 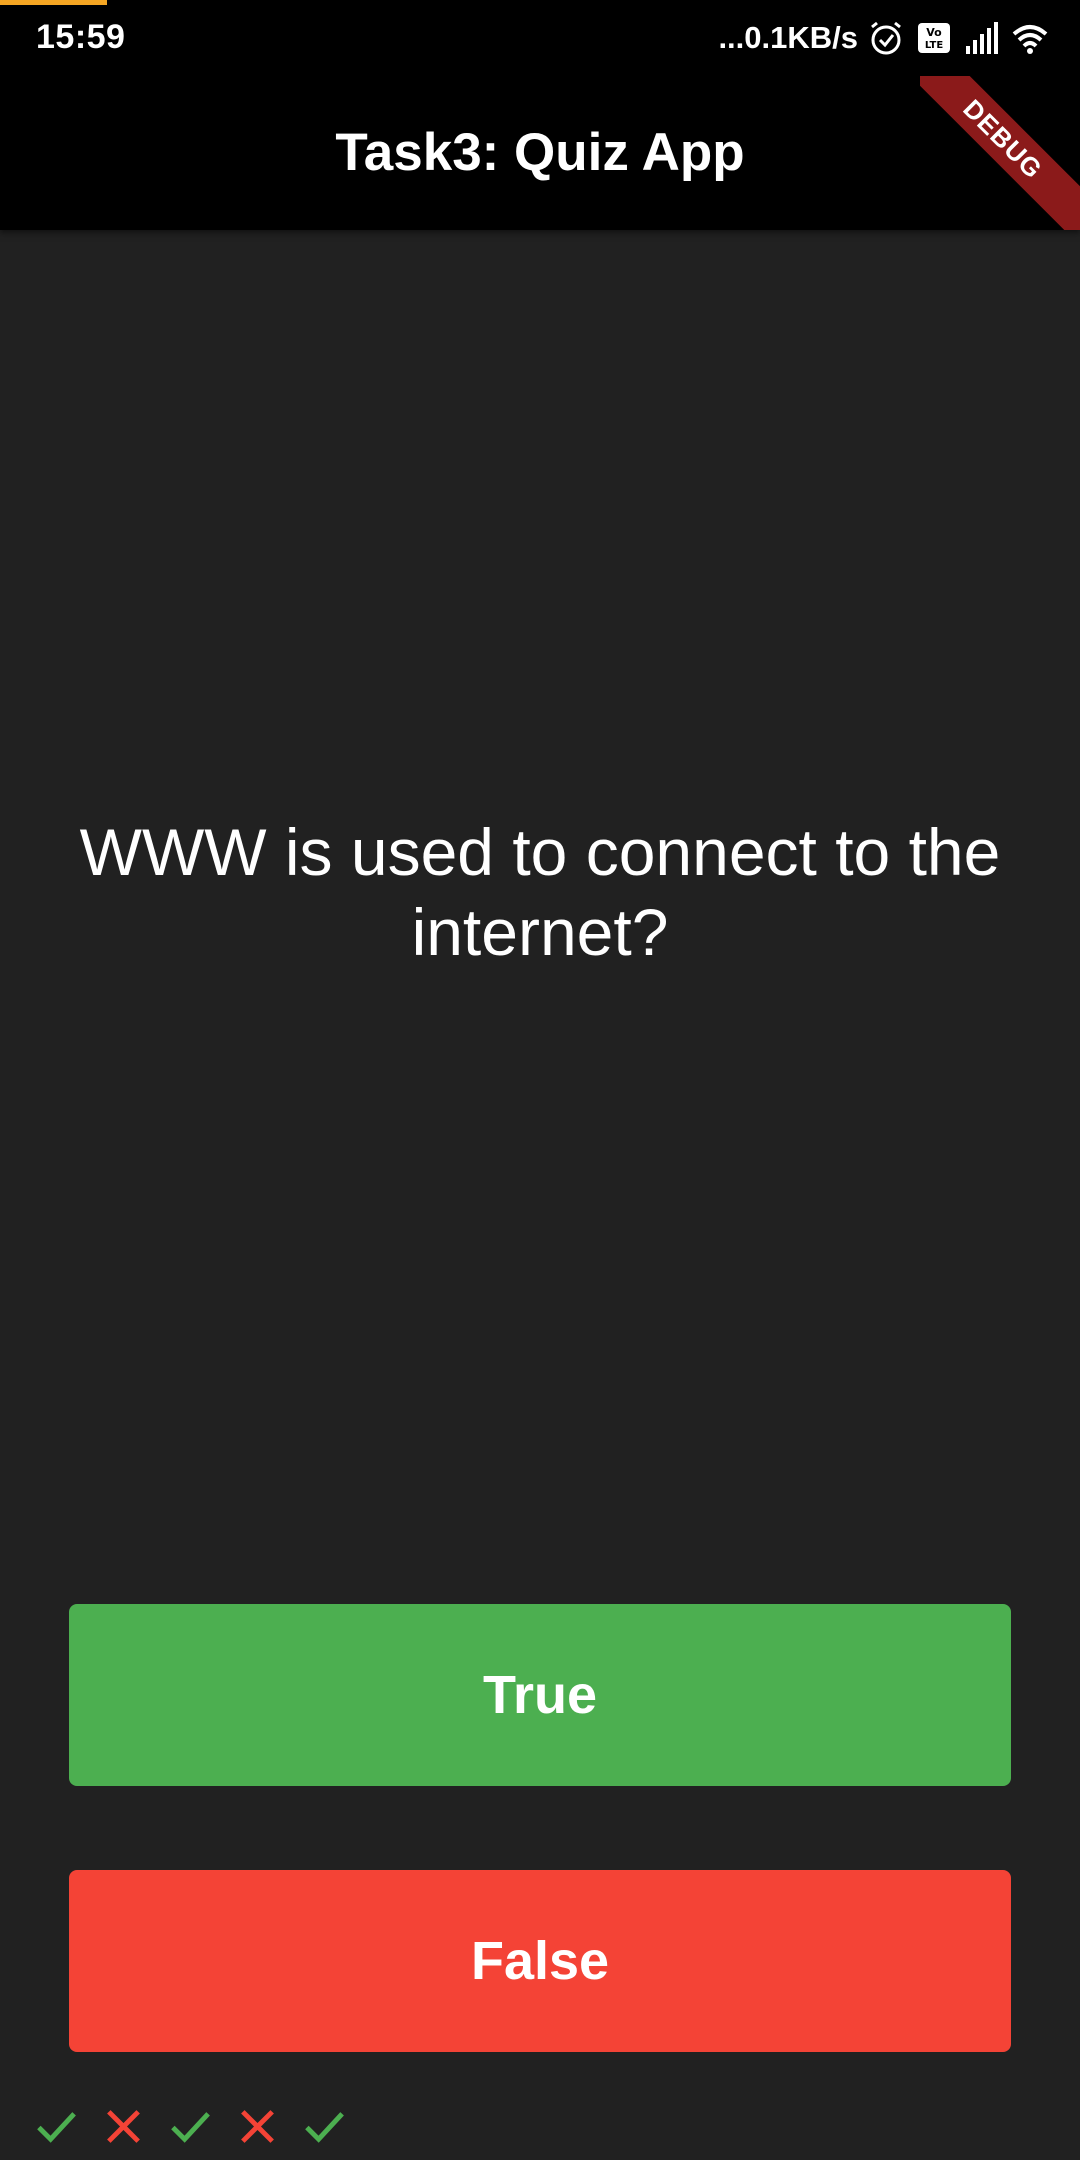 I want to click on network-speed: ...0.1KB/s, so click(x=788, y=37).